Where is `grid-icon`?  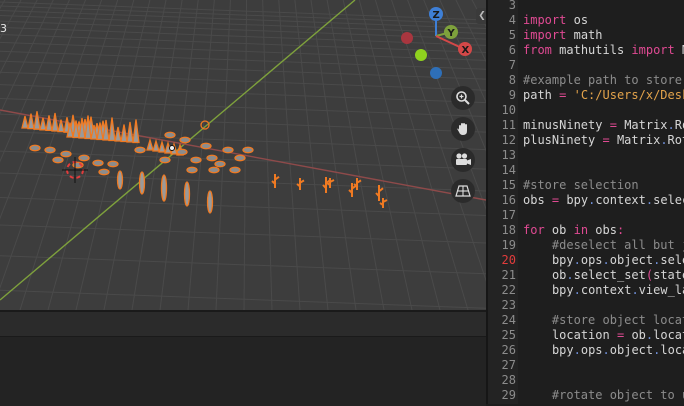
grid-icon is located at coordinates (463, 191).